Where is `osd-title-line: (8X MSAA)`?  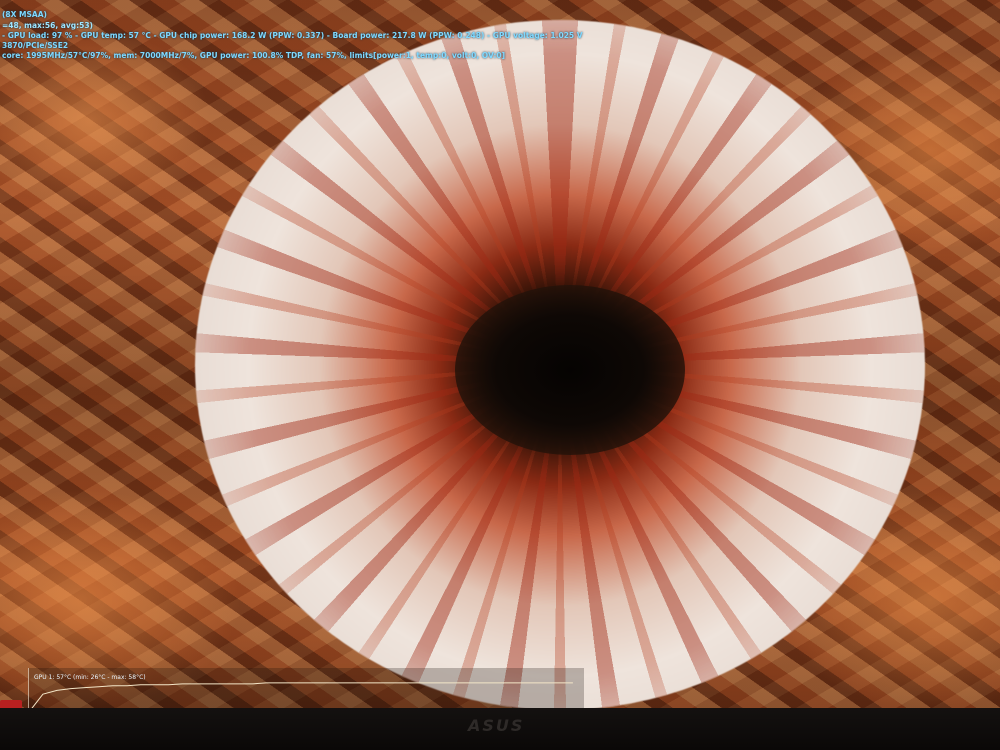 osd-title-line: (8X MSAA) is located at coordinates (24, 14).